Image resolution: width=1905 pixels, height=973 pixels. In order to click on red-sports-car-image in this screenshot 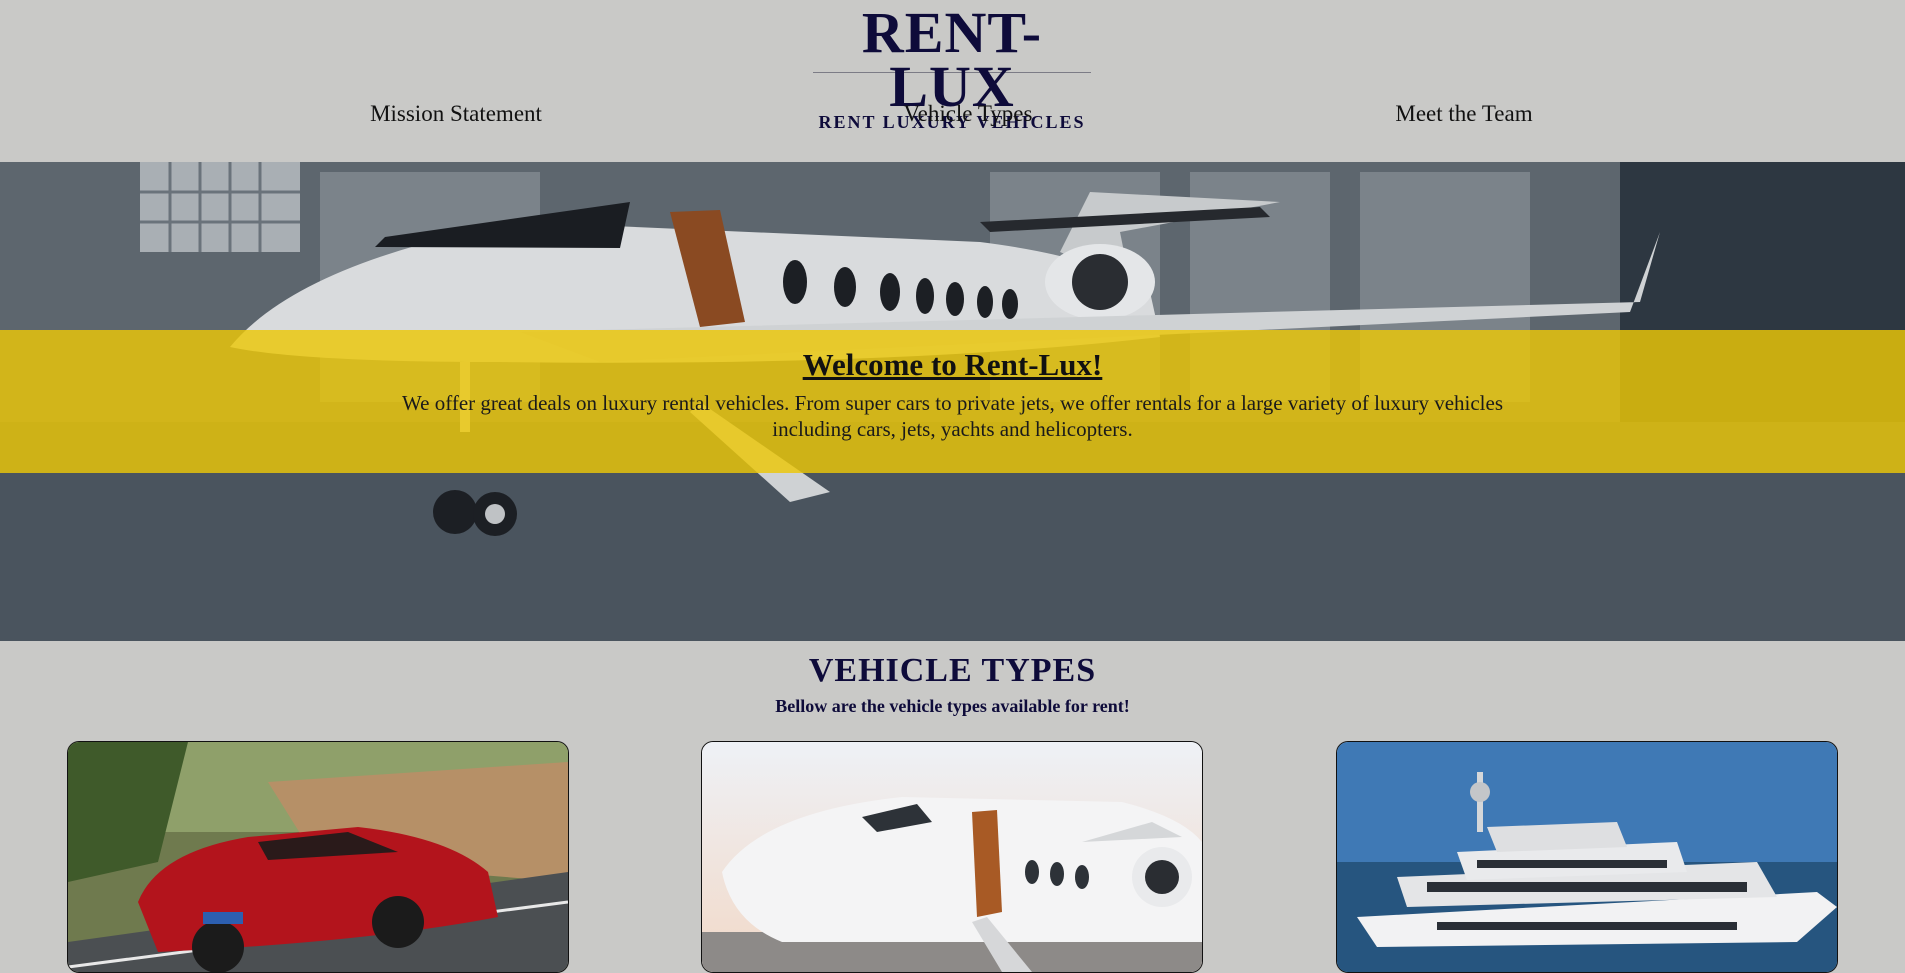, I will do `click(318, 857)`.